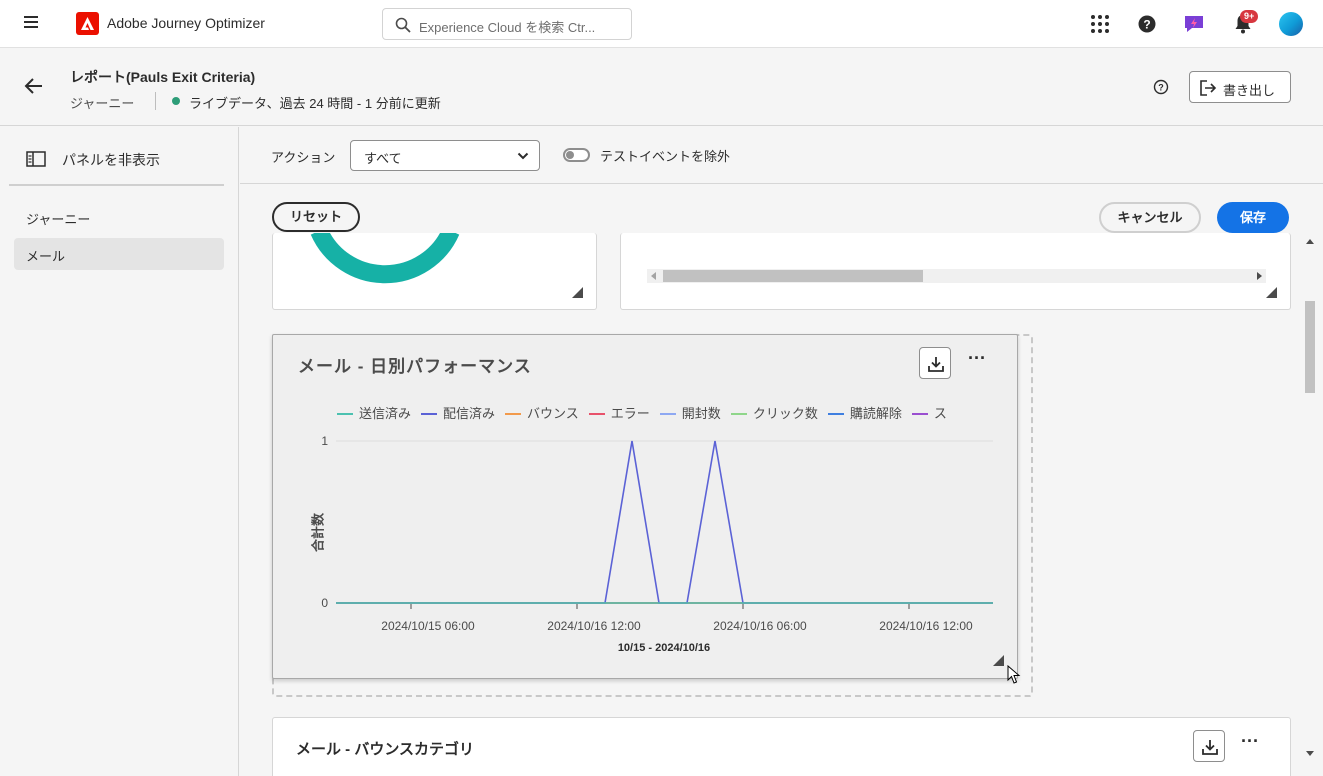 The height and width of the screenshot is (776, 1323). I want to click on action-filter-dropdown: すべて, so click(445, 155).